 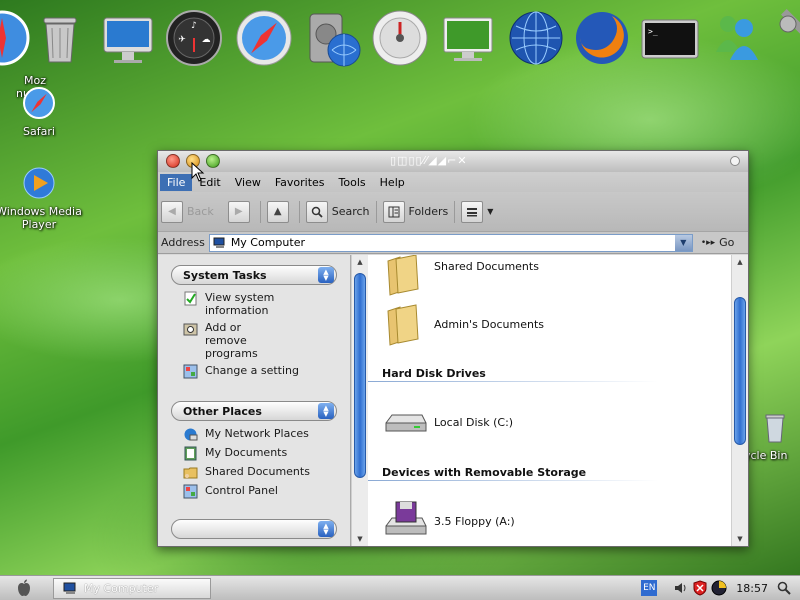 I want to click on search-label: Search, so click(x=350, y=211).